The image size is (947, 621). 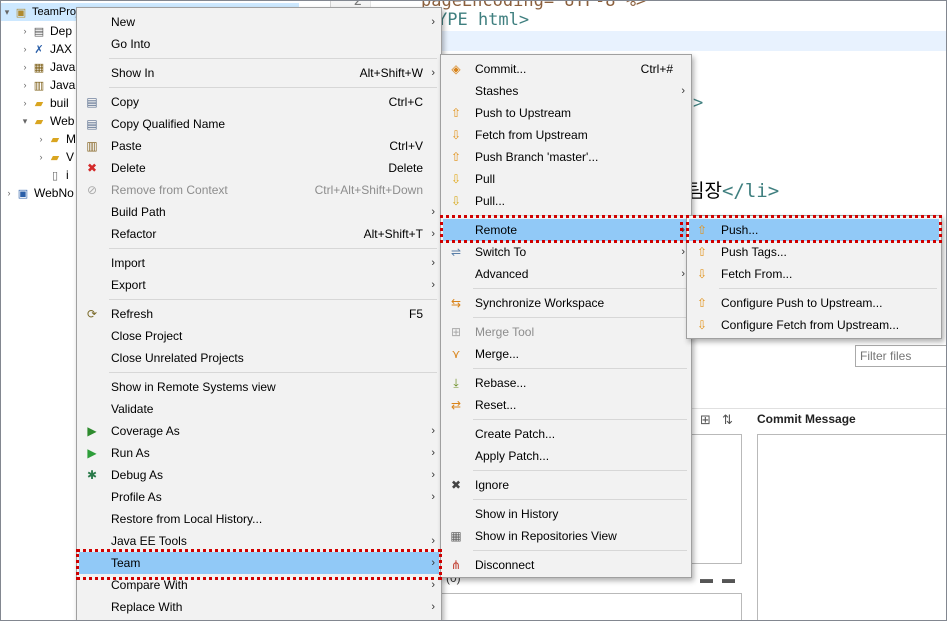 I want to click on menu-item-label: Close Unrelated Projects, so click(x=177, y=358).